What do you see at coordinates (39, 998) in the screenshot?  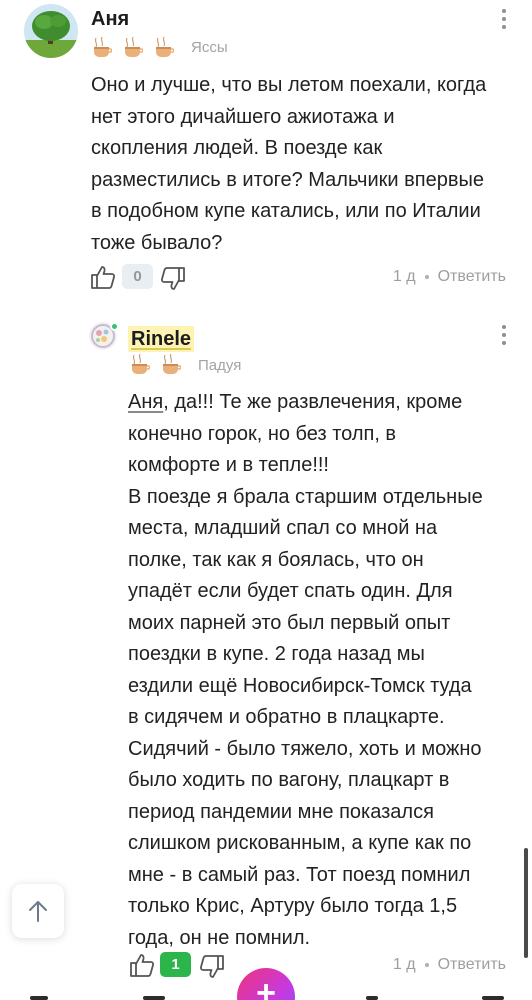 I see `nav-item-home` at bounding box center [39, 998].